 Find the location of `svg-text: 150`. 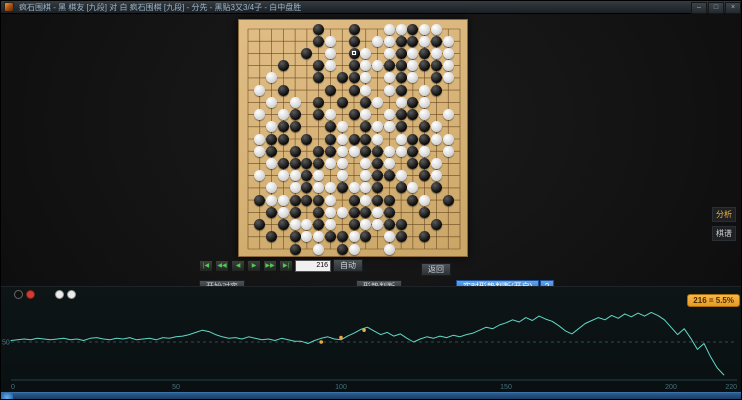

svg-text: 150 is located at coordinates (506, 387).